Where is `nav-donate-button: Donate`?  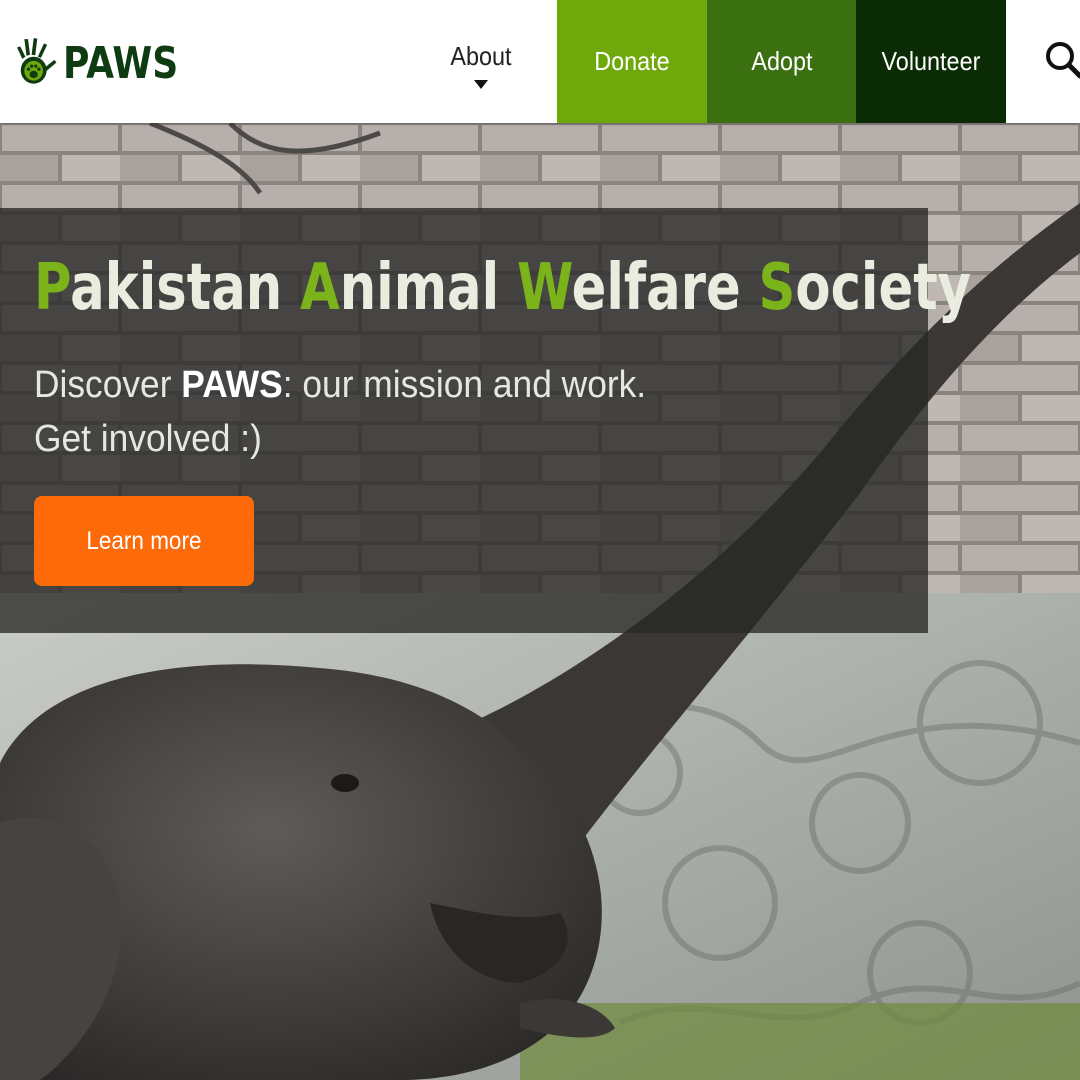
nav-donate-button: Donate is located at coordinates (632, 61).